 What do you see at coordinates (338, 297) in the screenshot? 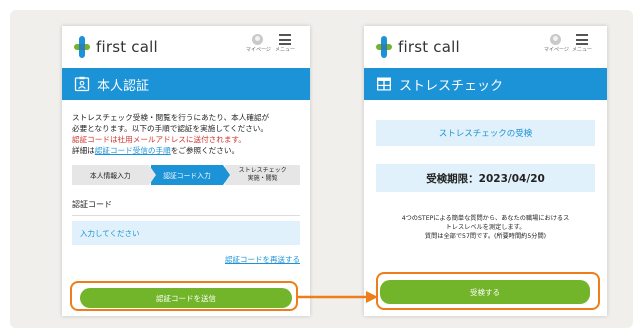
I see `right-arrow-icon` at bounding box center [338, 297].